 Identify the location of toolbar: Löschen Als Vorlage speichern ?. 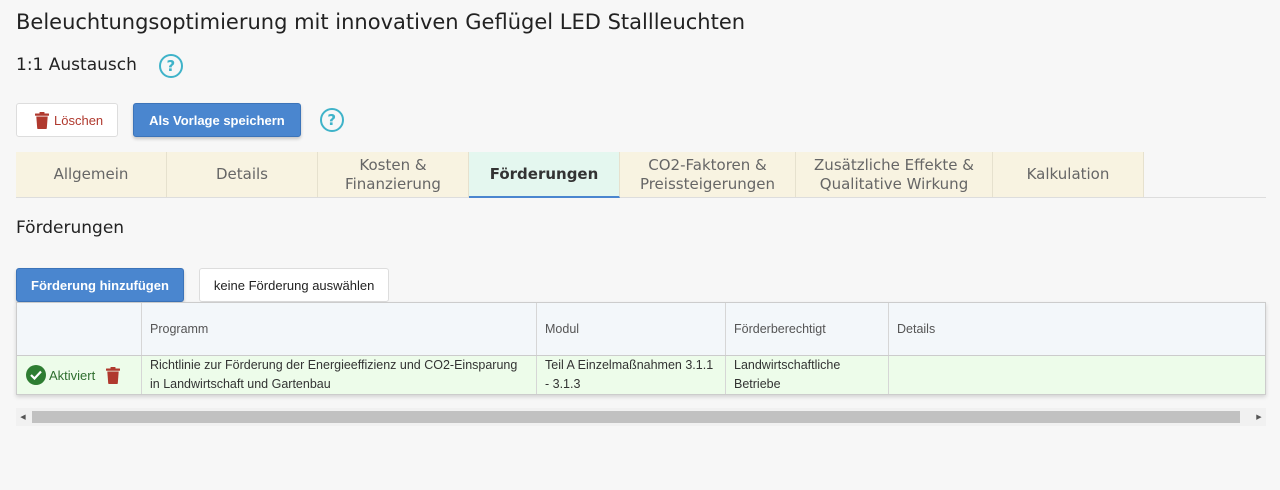
(180, 120).